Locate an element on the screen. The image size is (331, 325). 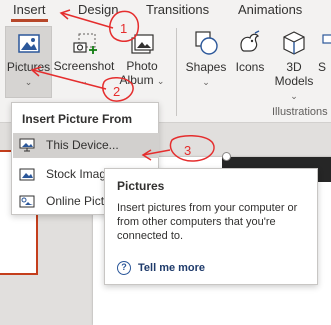
menu-item-label: Stock Imag is located at coordinates (76, 174).